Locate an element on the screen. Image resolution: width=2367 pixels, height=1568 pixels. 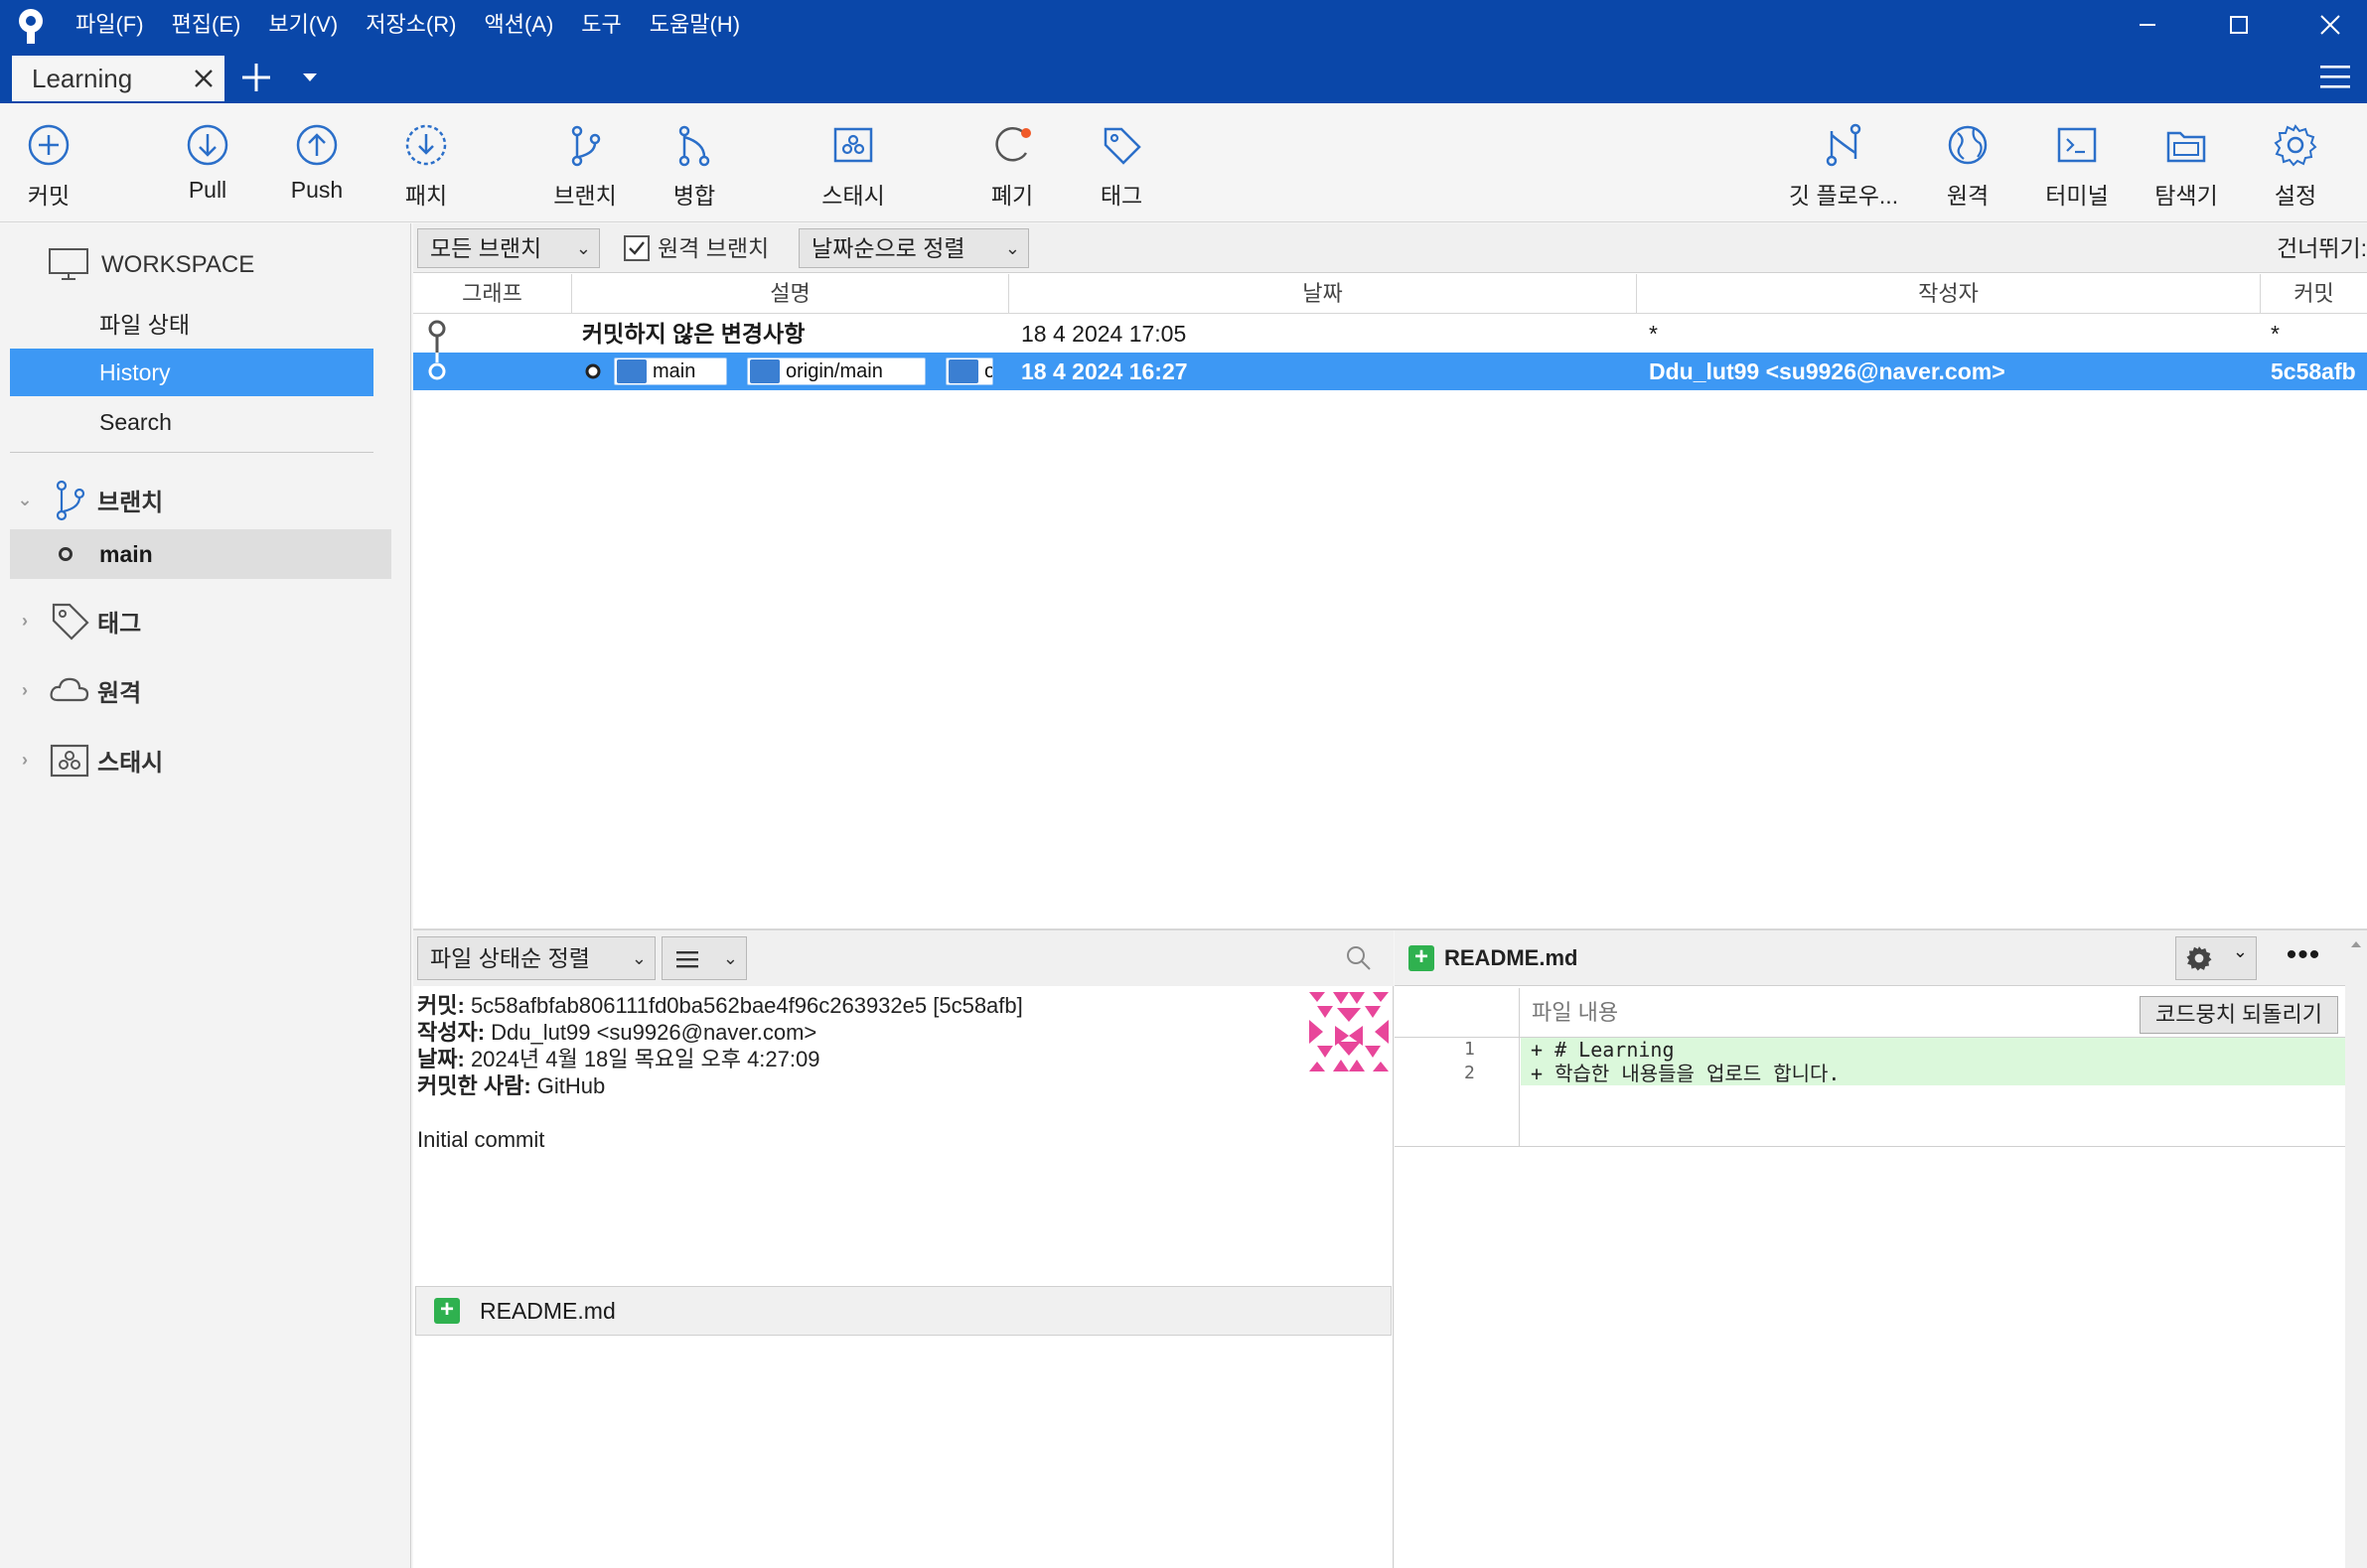
menu-tools: 도구 is located at coordinates (601, 25).